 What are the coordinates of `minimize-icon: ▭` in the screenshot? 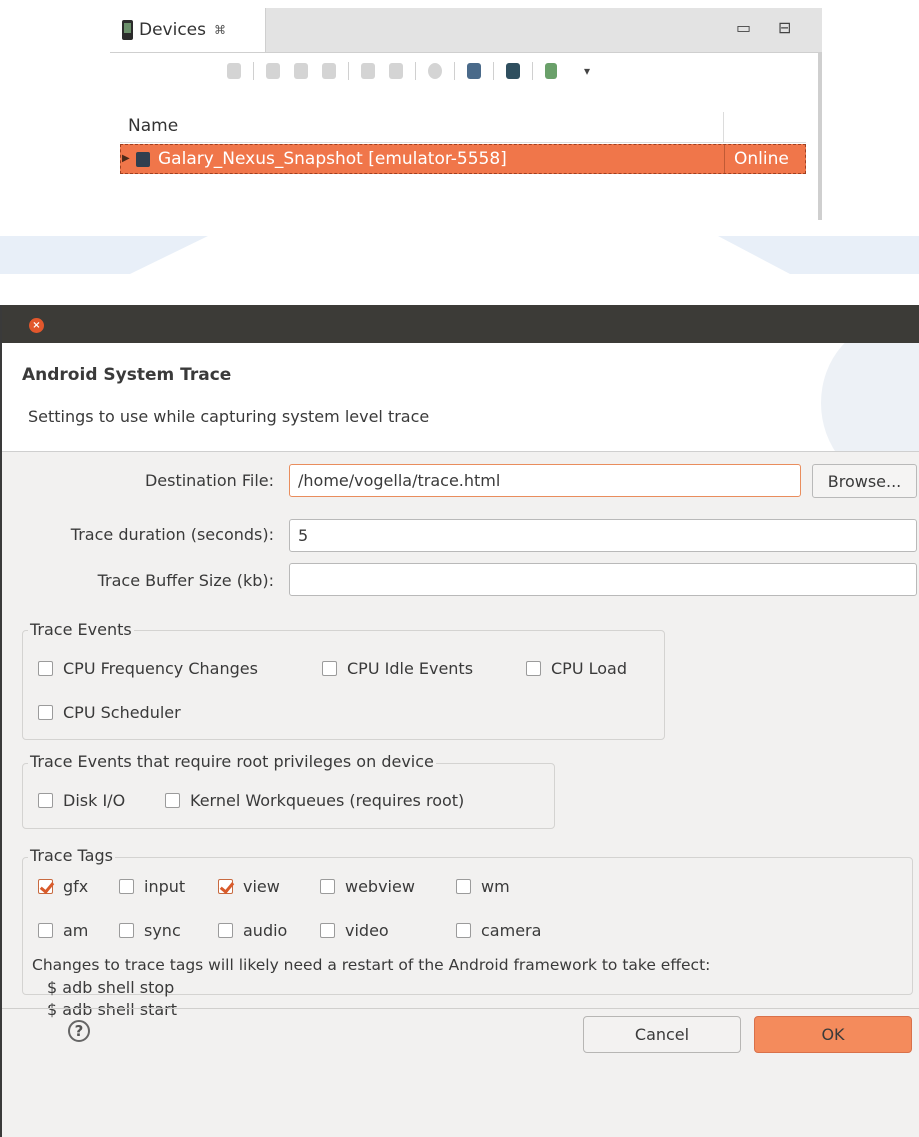 It's located at (743, 27).